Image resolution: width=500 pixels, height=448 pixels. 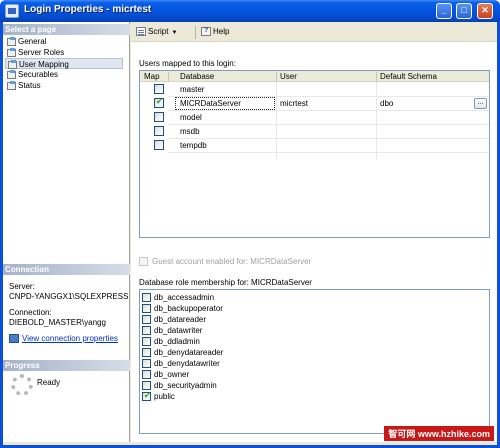 I want to click on list-item: db_backupoperator, so click(x=182, y=309).